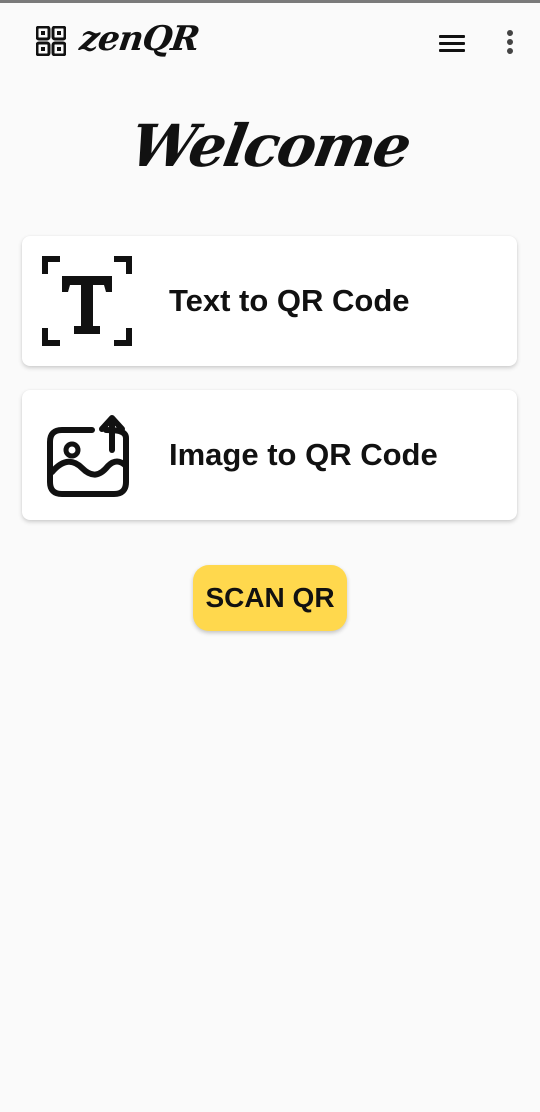 The height and width of the screenshot is (1112, 540). What do you see at coordinates (51, 41) in the screenshot?
I see `qr-code-icon` at bounding box center [51, 41].